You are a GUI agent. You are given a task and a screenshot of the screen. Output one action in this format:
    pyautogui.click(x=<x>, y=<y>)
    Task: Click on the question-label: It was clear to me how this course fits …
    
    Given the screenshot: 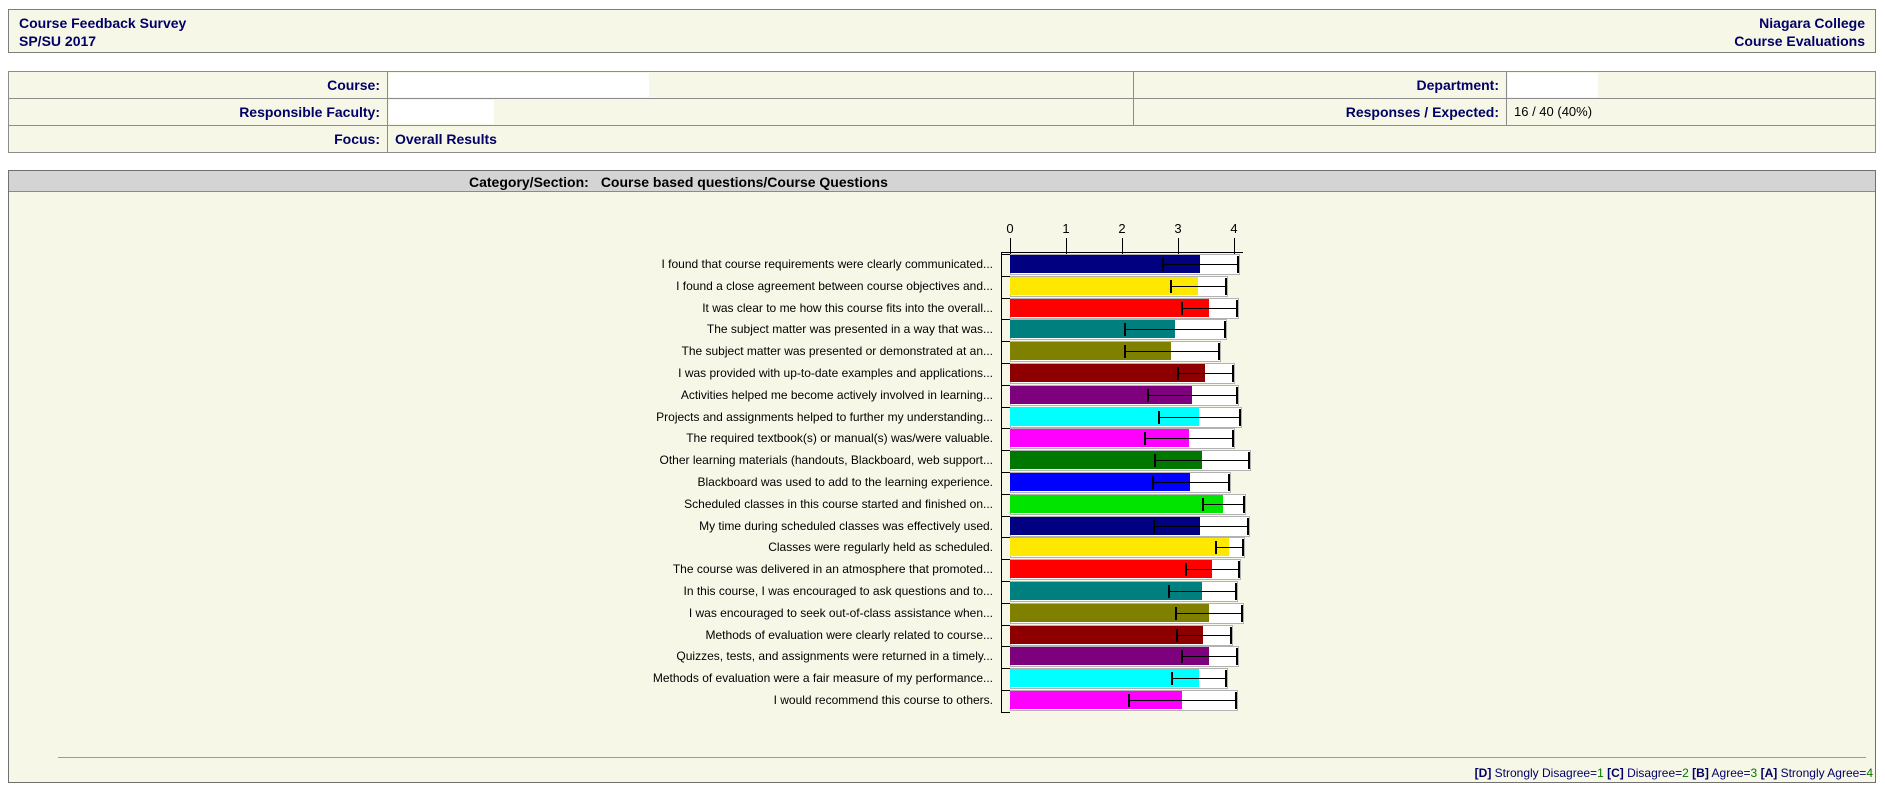 What is the action you would take?
    pyautogui.click(x=847, y=307)
    